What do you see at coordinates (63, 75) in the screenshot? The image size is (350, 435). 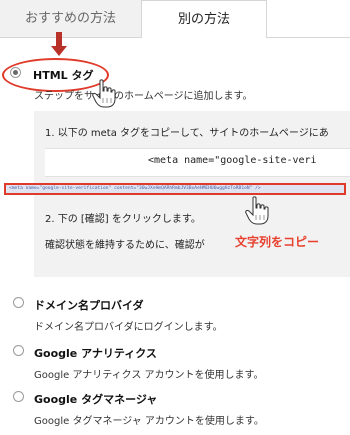 I see `option-html-tag-title: HTML タグ` at bounding box center [63, 75].